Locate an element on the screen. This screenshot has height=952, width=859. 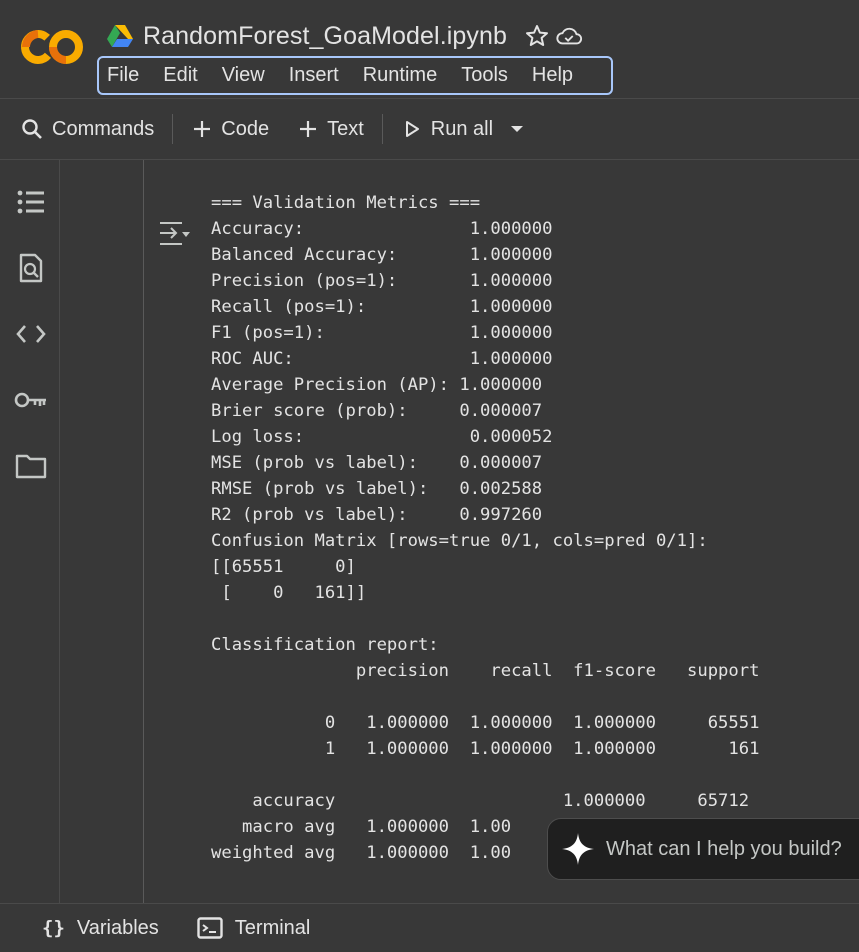
run-all-dropdown is located at coordinates (521, 129).